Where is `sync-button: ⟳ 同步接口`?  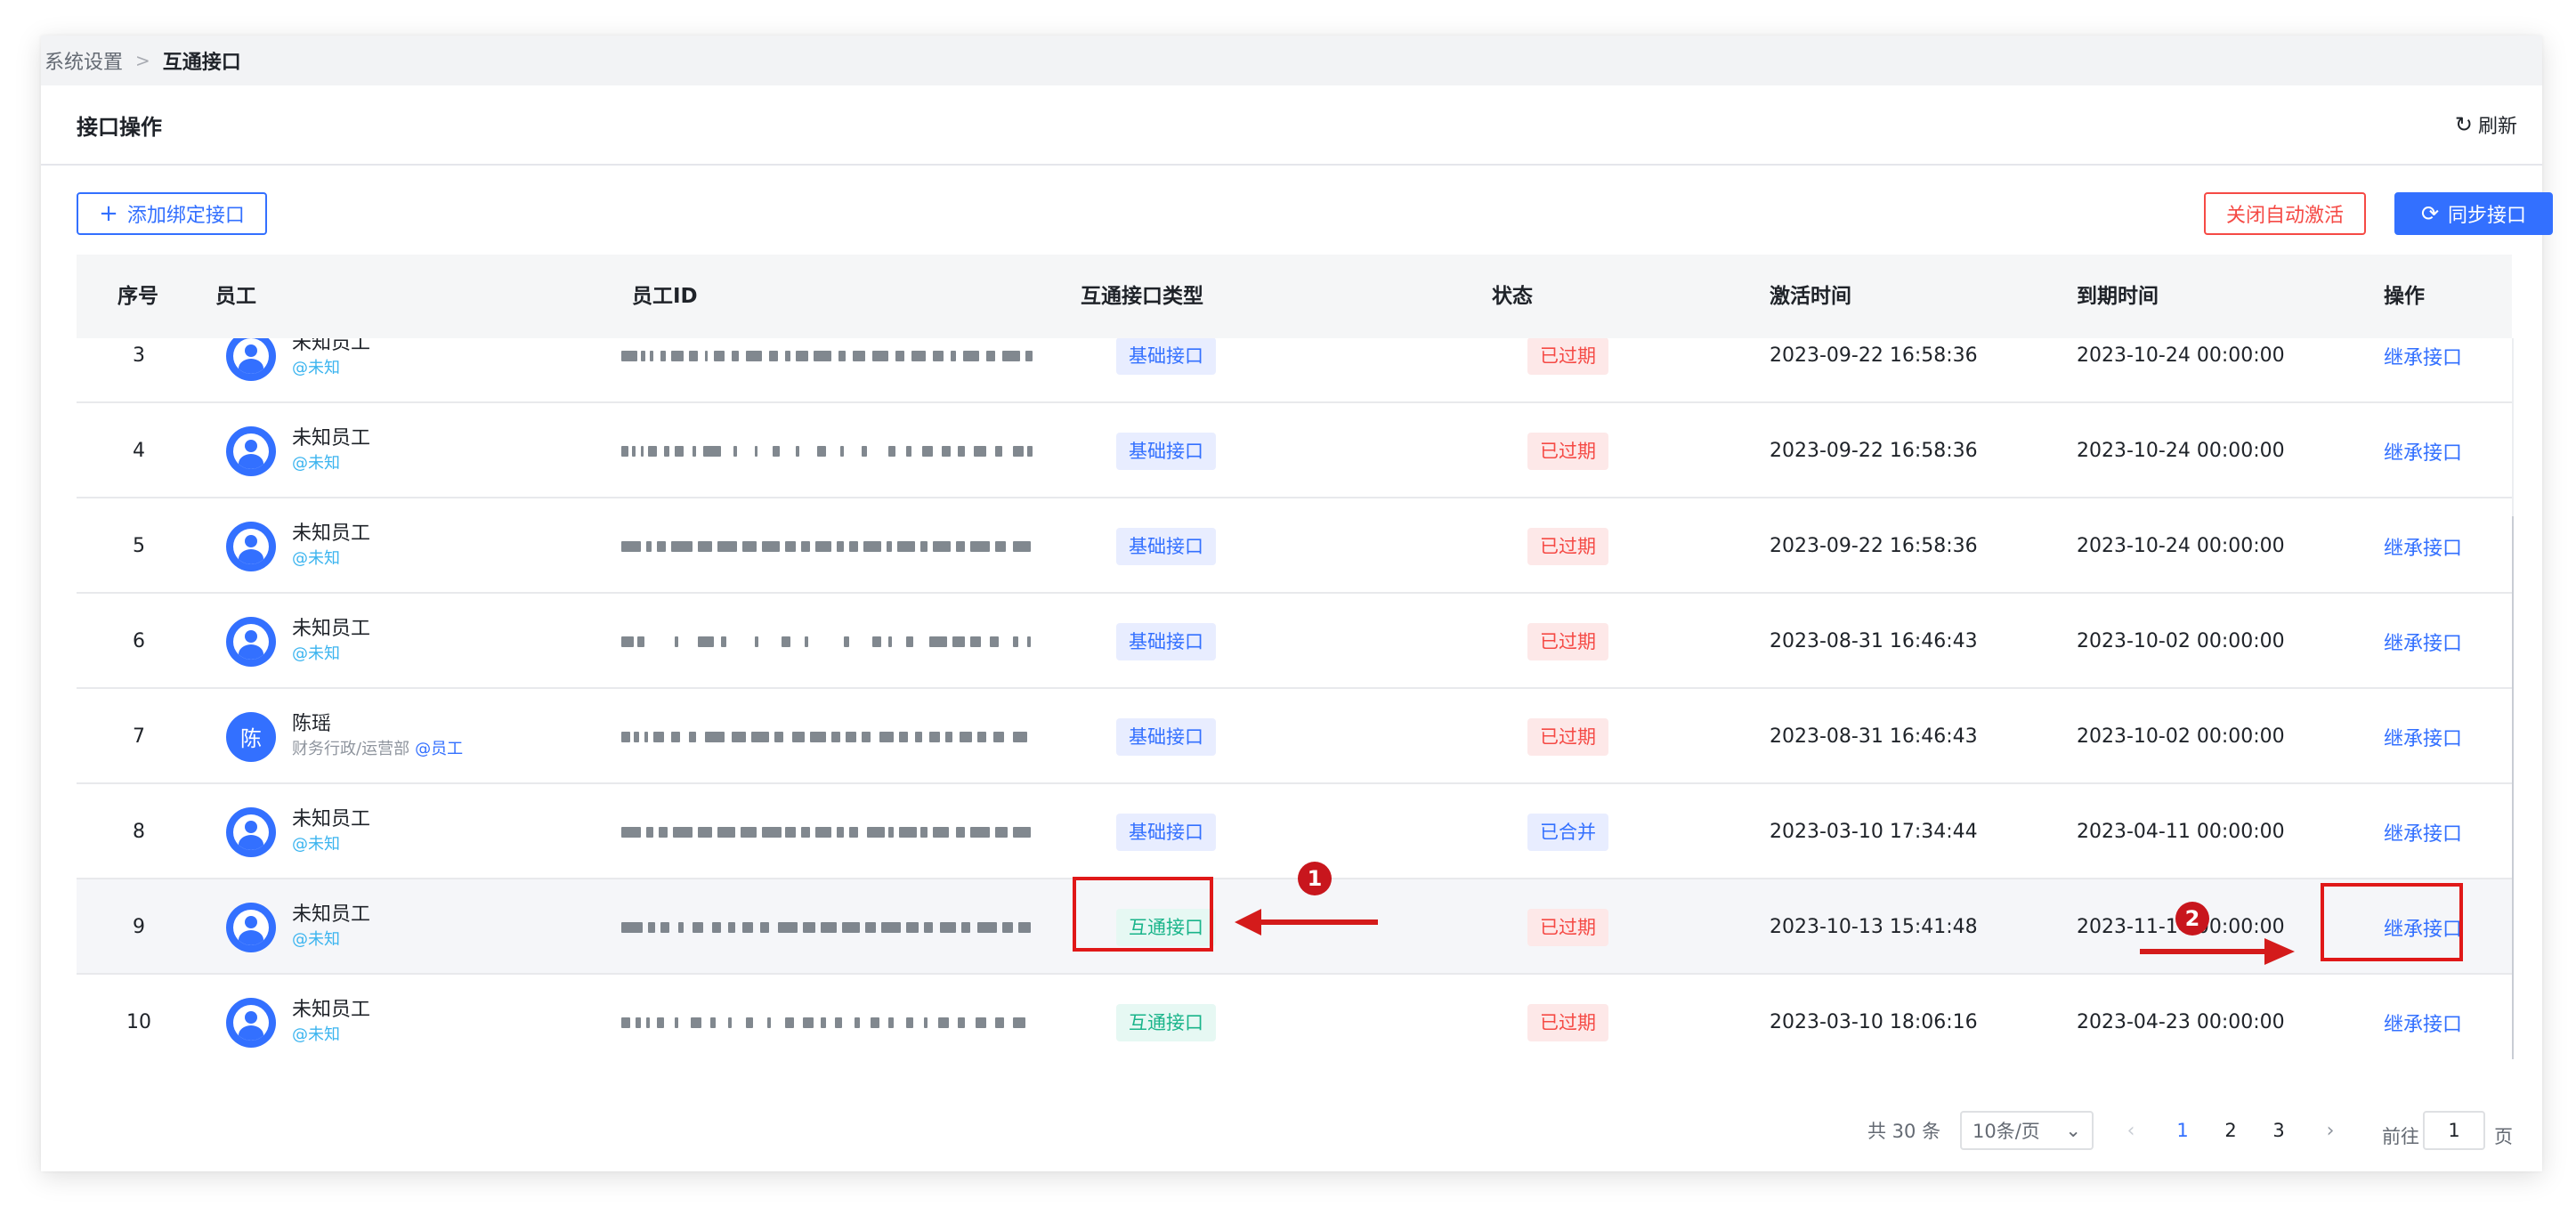 sync-button: ⟳ 同步接口 is located at coordinates (2474, 213).